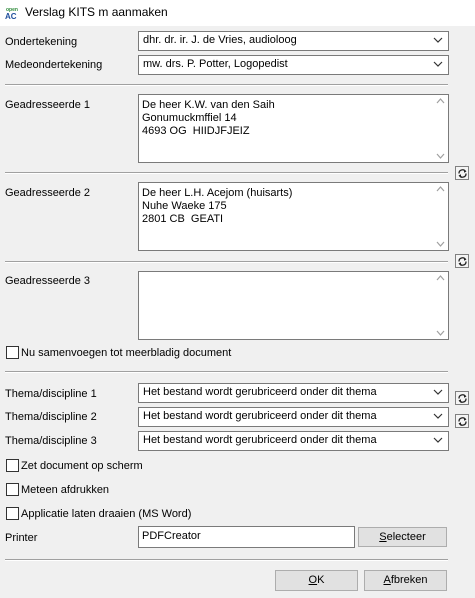 This screenshot has width=475, height=598. I want to click on ok-label: K, so click(321, 580).